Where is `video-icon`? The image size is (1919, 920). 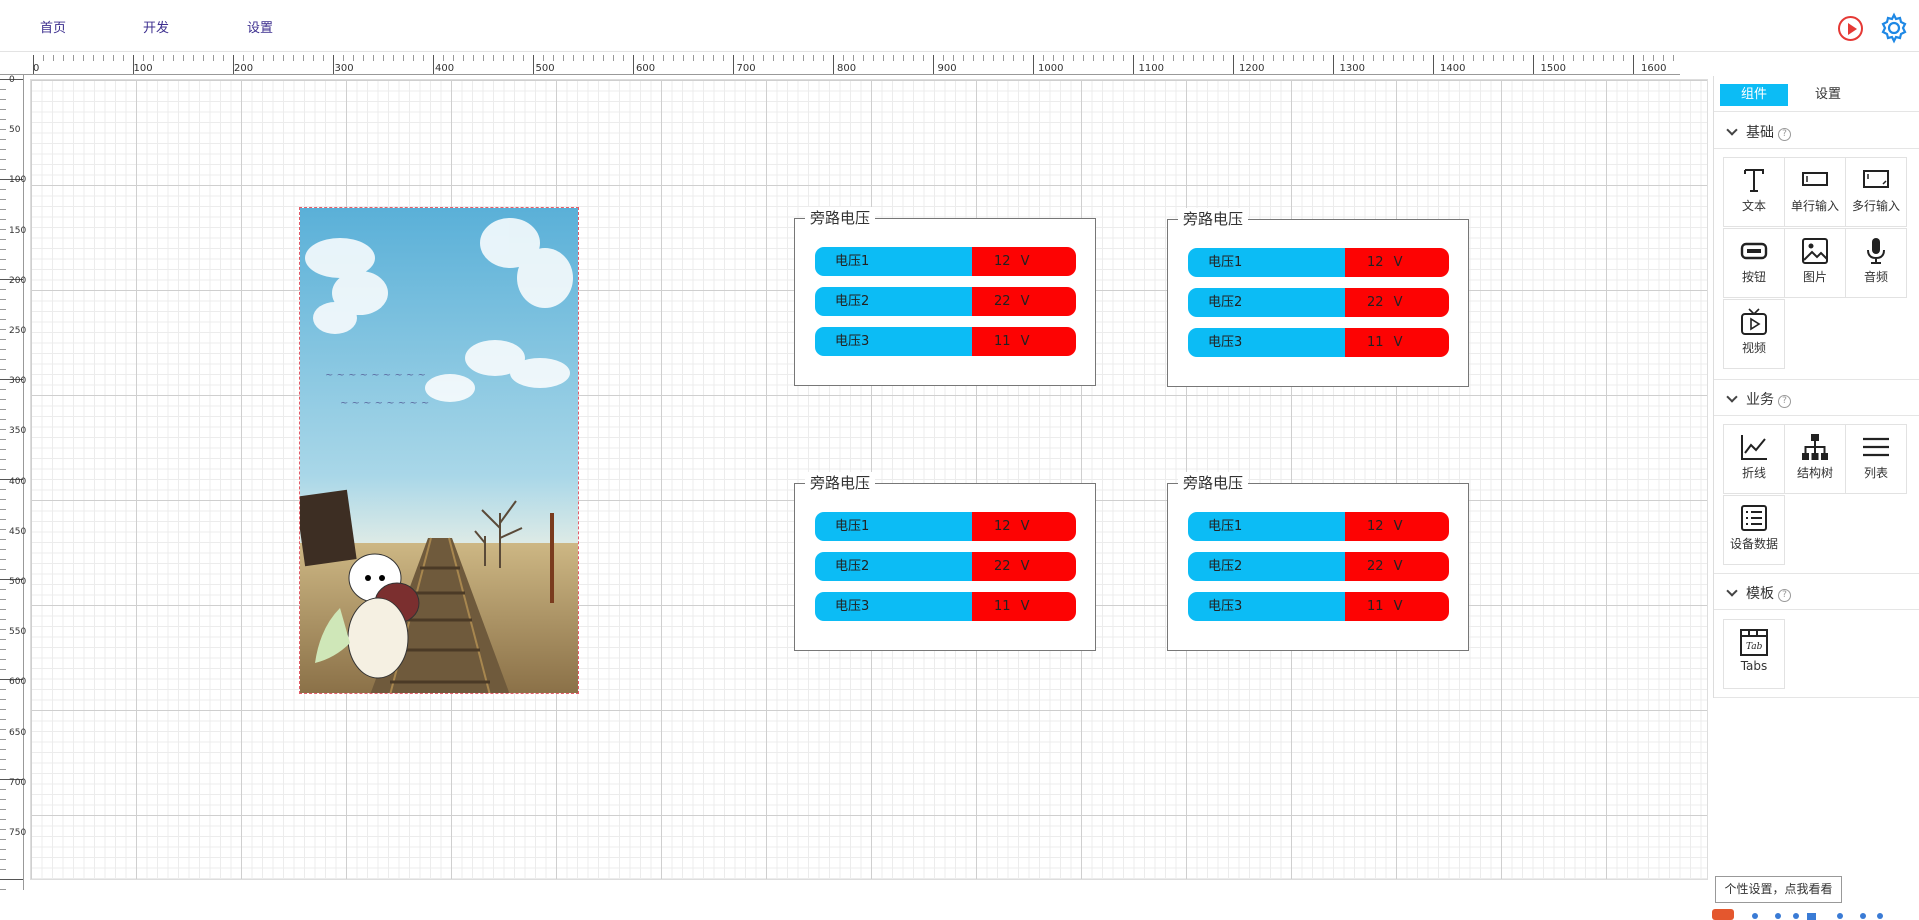
video-icon is located at coordinates (1754, 321).